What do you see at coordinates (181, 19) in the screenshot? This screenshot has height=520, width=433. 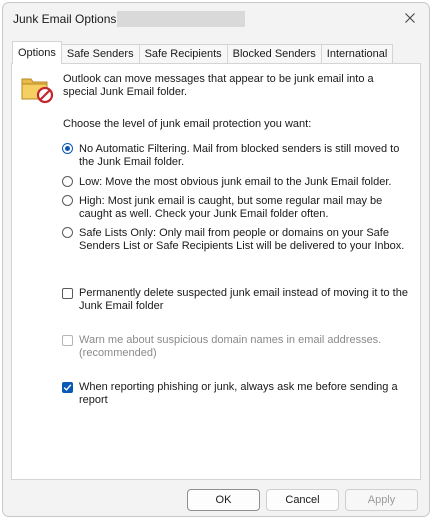 I see `redacted-account-block` at bounding box center [181, 19].